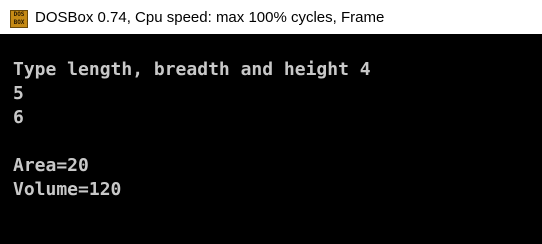 This screenshot has width=542, height=244. I want to click on console-line: 6, so click(18, 117).